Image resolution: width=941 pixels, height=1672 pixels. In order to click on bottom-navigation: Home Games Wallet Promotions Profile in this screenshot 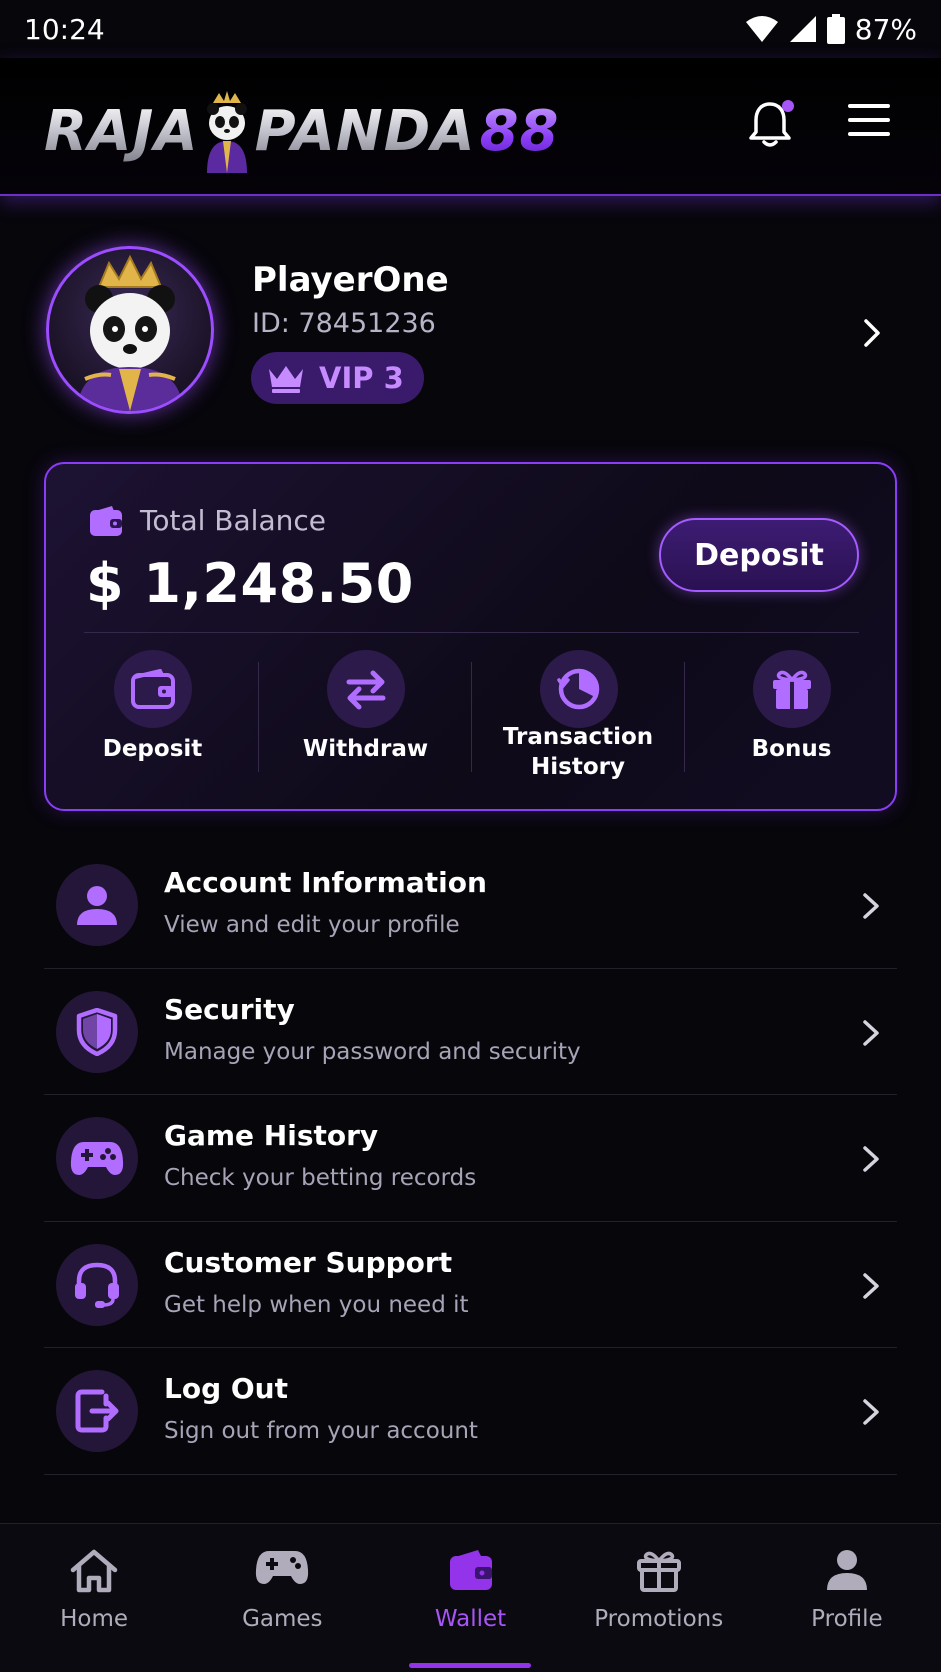, I will do `click(470, 1597)`.